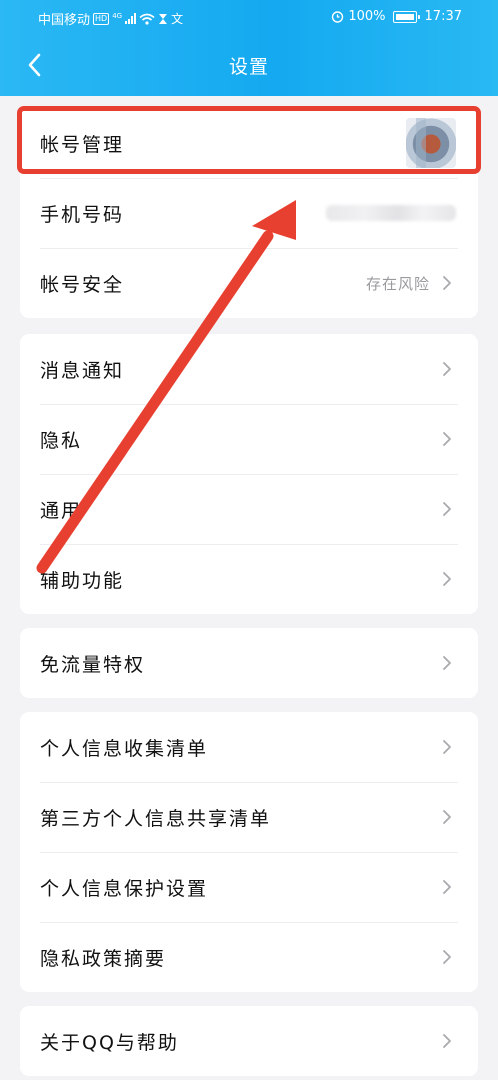  Describe the element at coordinates (82, 370) in the screenshot. I see `settings-item-label: 消息通知` at that location.